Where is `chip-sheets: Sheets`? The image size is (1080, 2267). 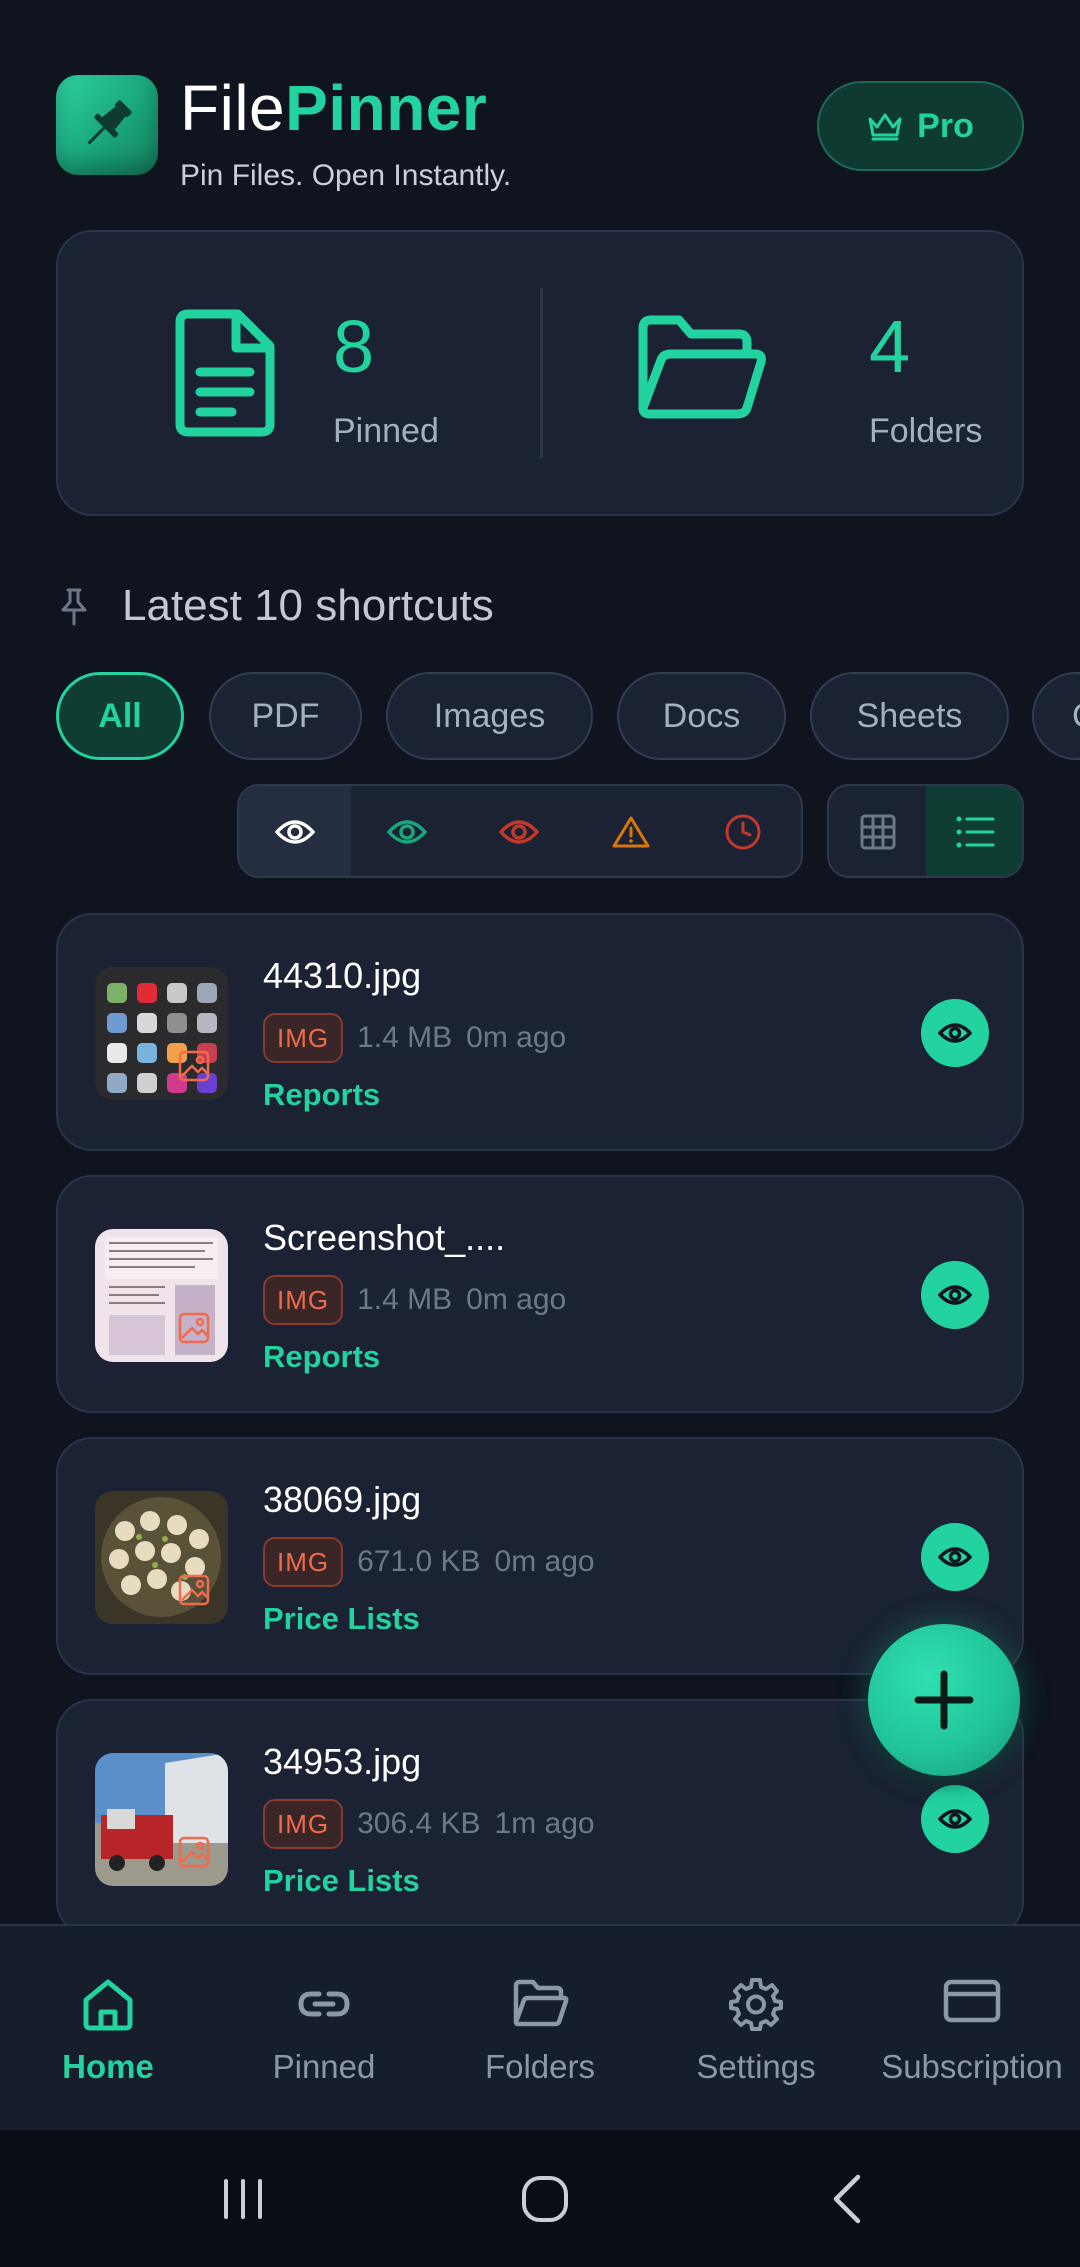 chip-sheets: Sheets is located at coordinates (909, 716).